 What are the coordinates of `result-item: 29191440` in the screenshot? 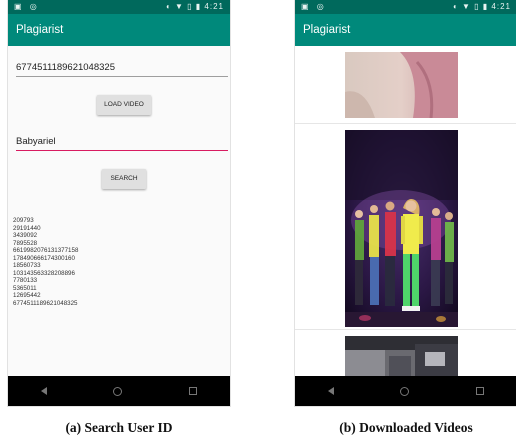 It's located at (27, 228).